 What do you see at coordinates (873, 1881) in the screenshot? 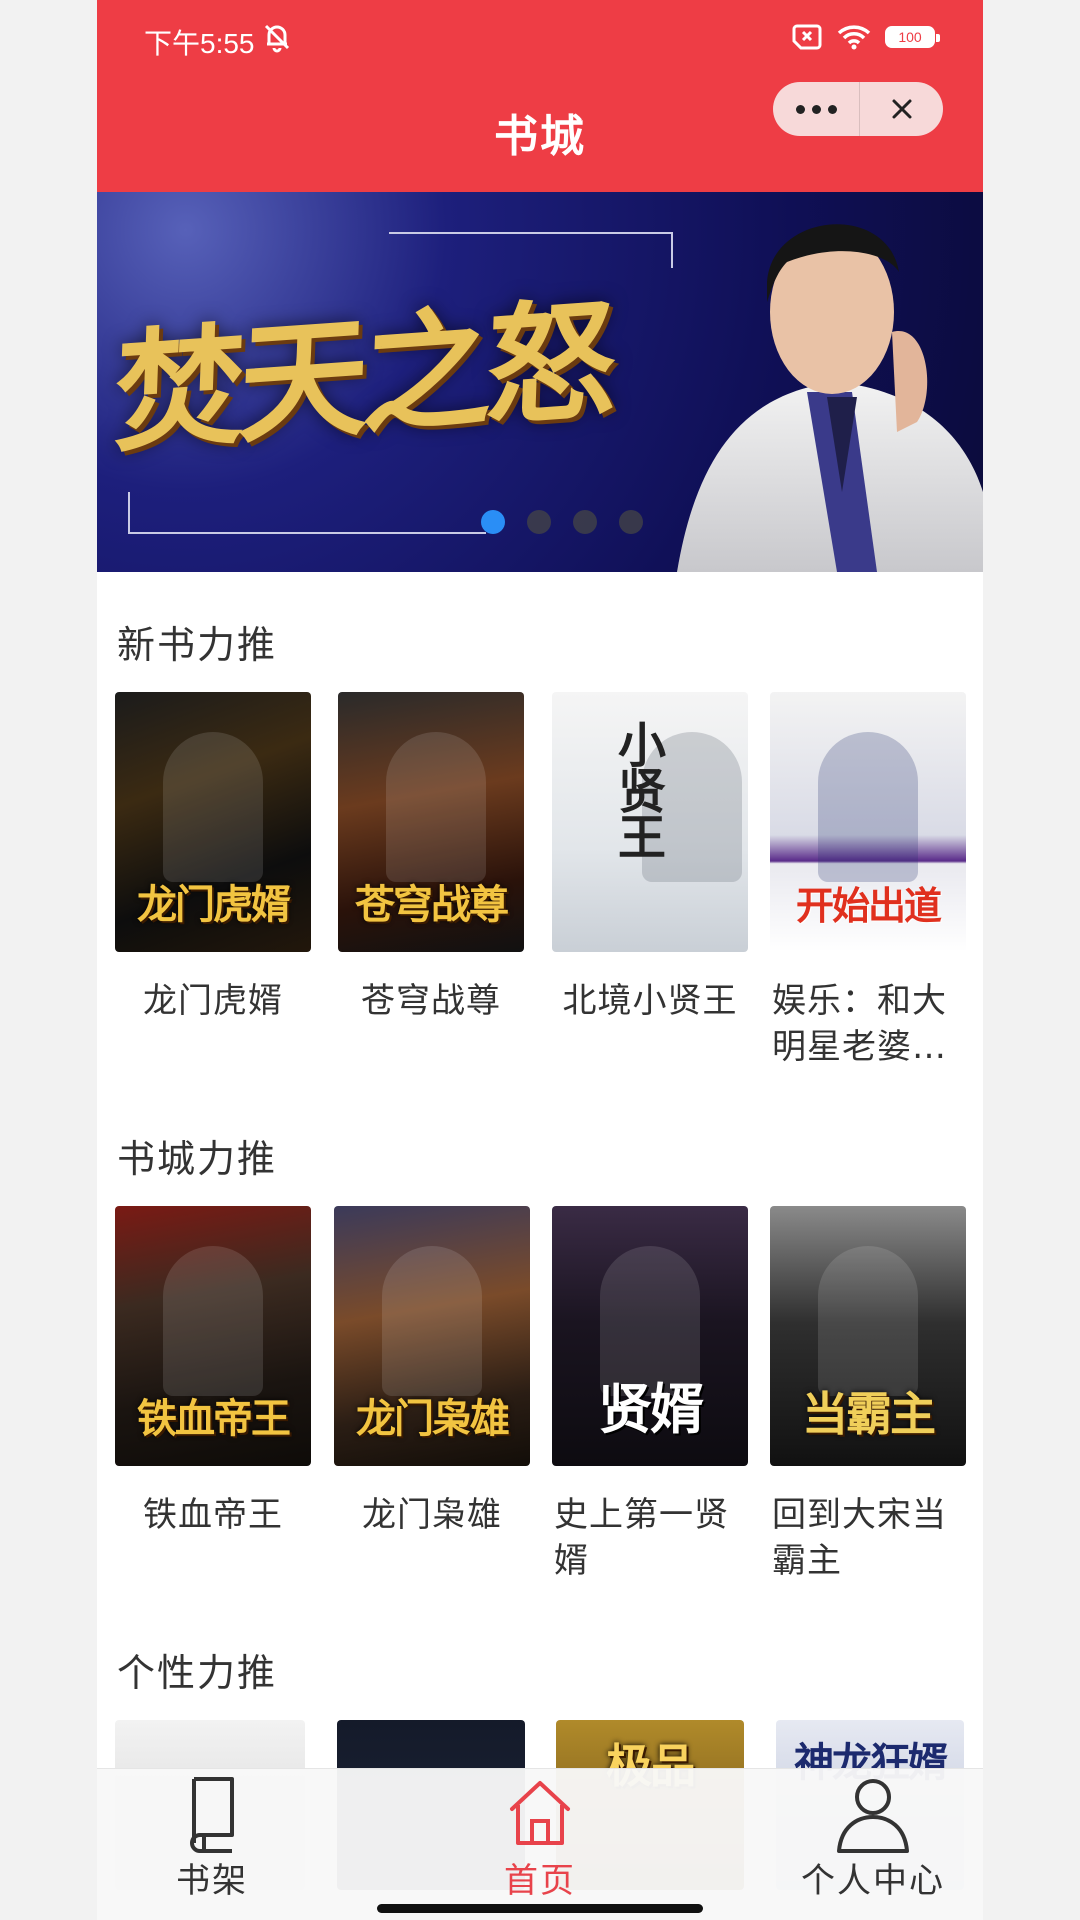
I see `tab-label: 个人中心` at bounding box center [873, 1881].